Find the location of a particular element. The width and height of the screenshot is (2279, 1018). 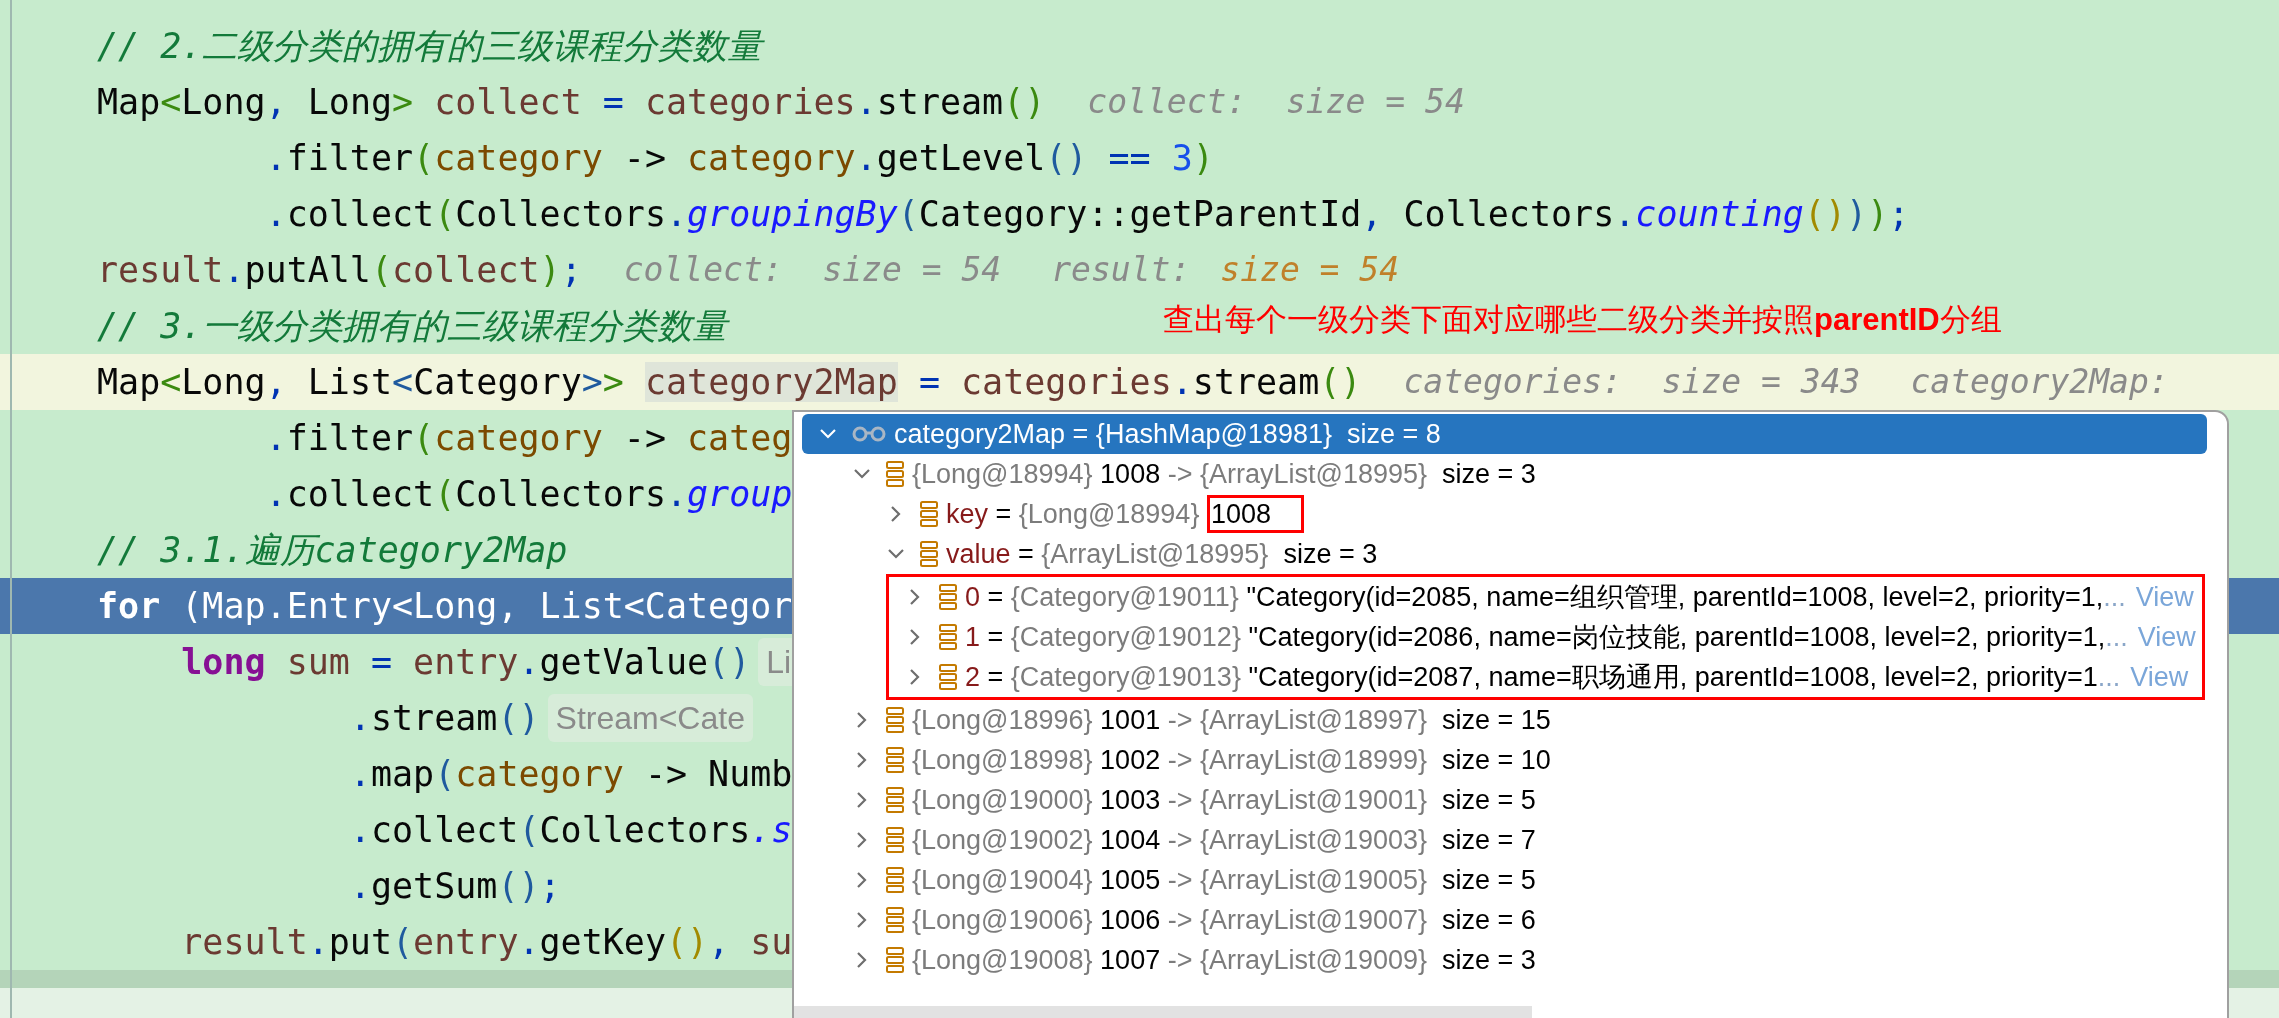

tree-row: 0 = {Category@19011} "Category(id=2085, name=组织管理, parentId=1008, level=2, priority=1,... View is located at coordinates (1542, 597).